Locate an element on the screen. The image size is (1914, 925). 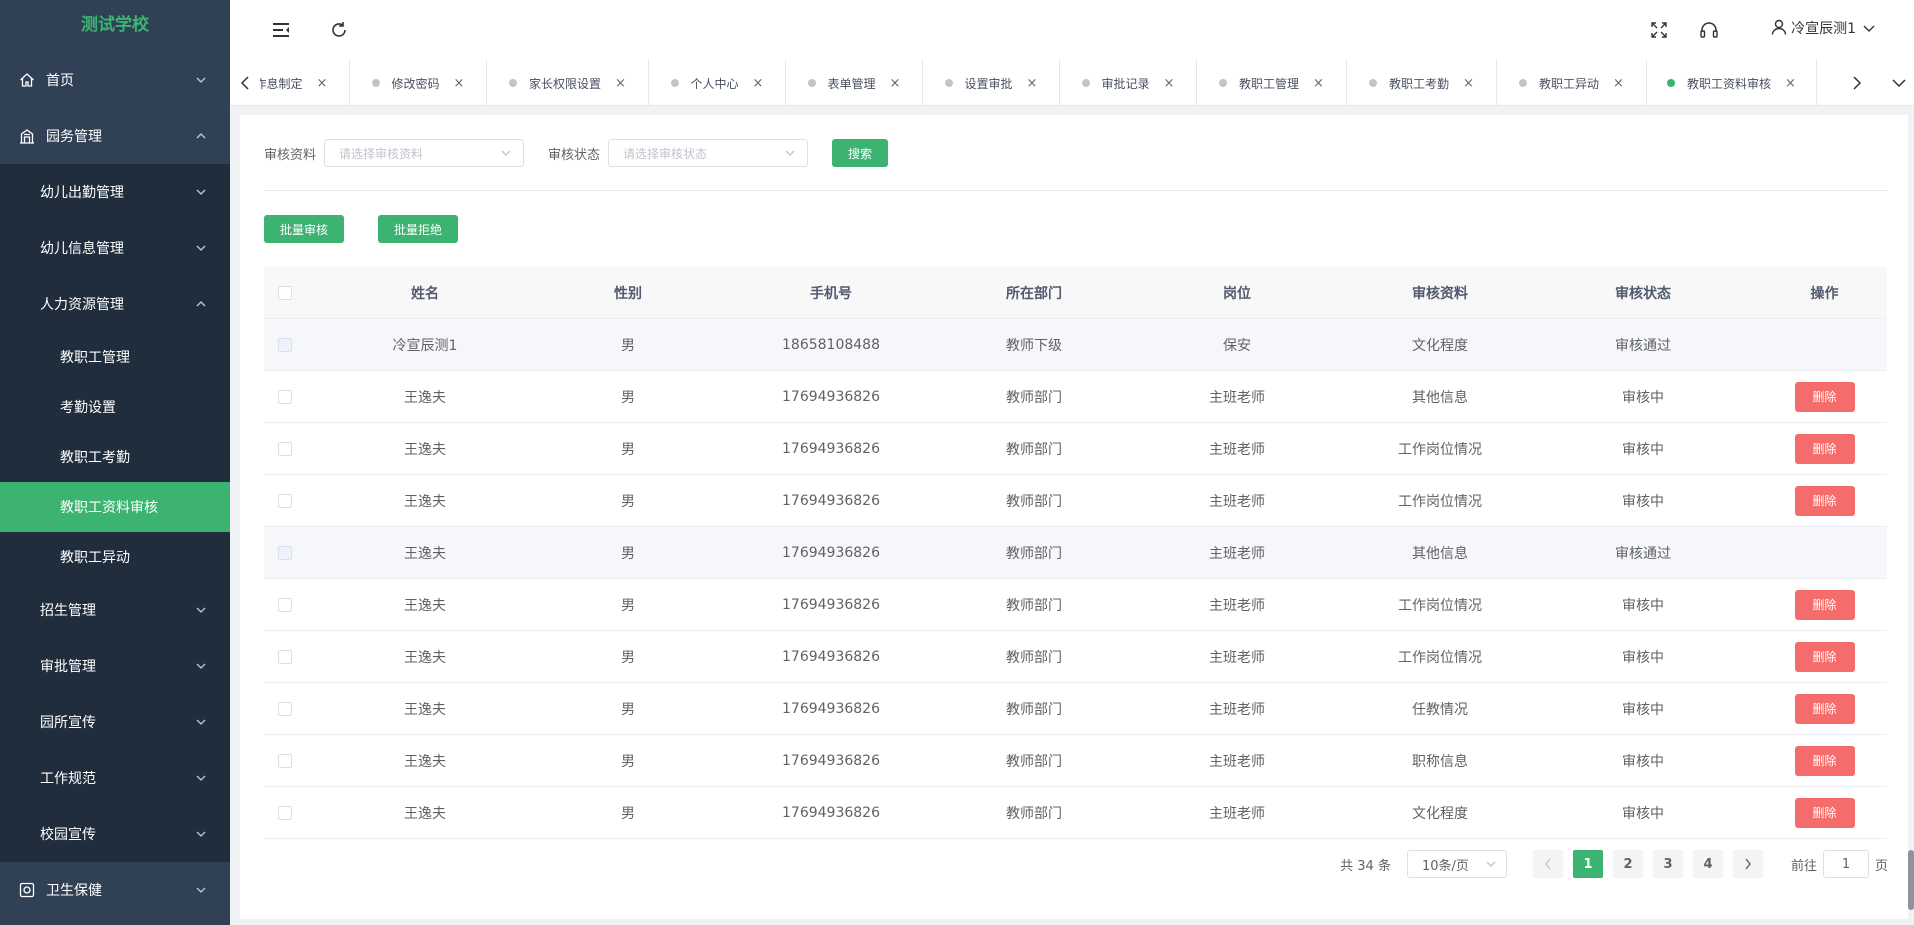
page-number-button: 2 is located at coordinates (1627, 864).